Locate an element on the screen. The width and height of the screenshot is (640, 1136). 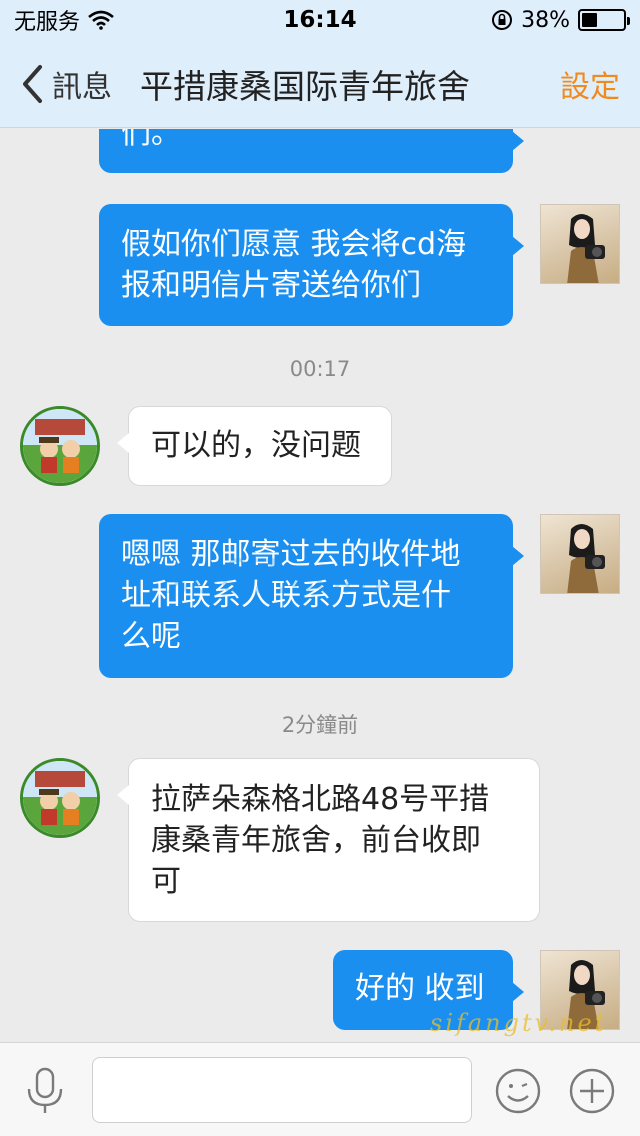
input-bar is located at coordinates (320, 1089).